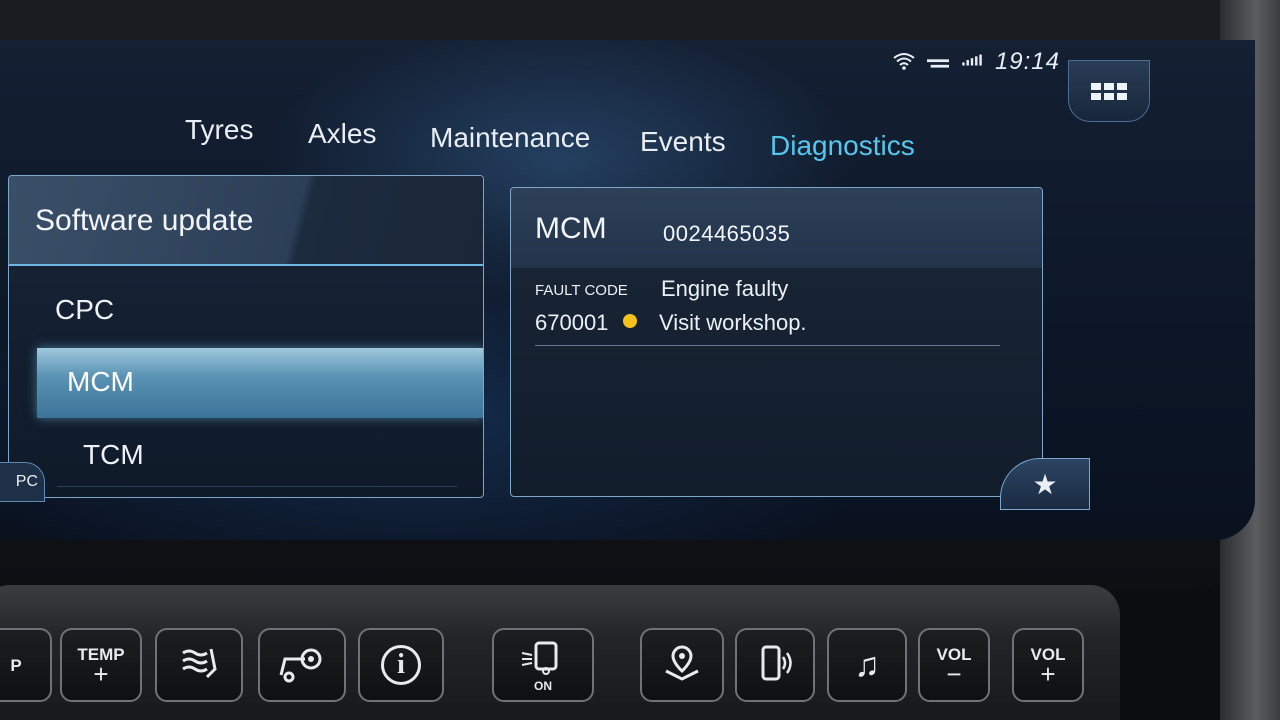 The image size is (1280, 720). Describe the element at coordinates (581, 290) in the screenshot. I see `fault-code-label: FAULT CODE` at that location.